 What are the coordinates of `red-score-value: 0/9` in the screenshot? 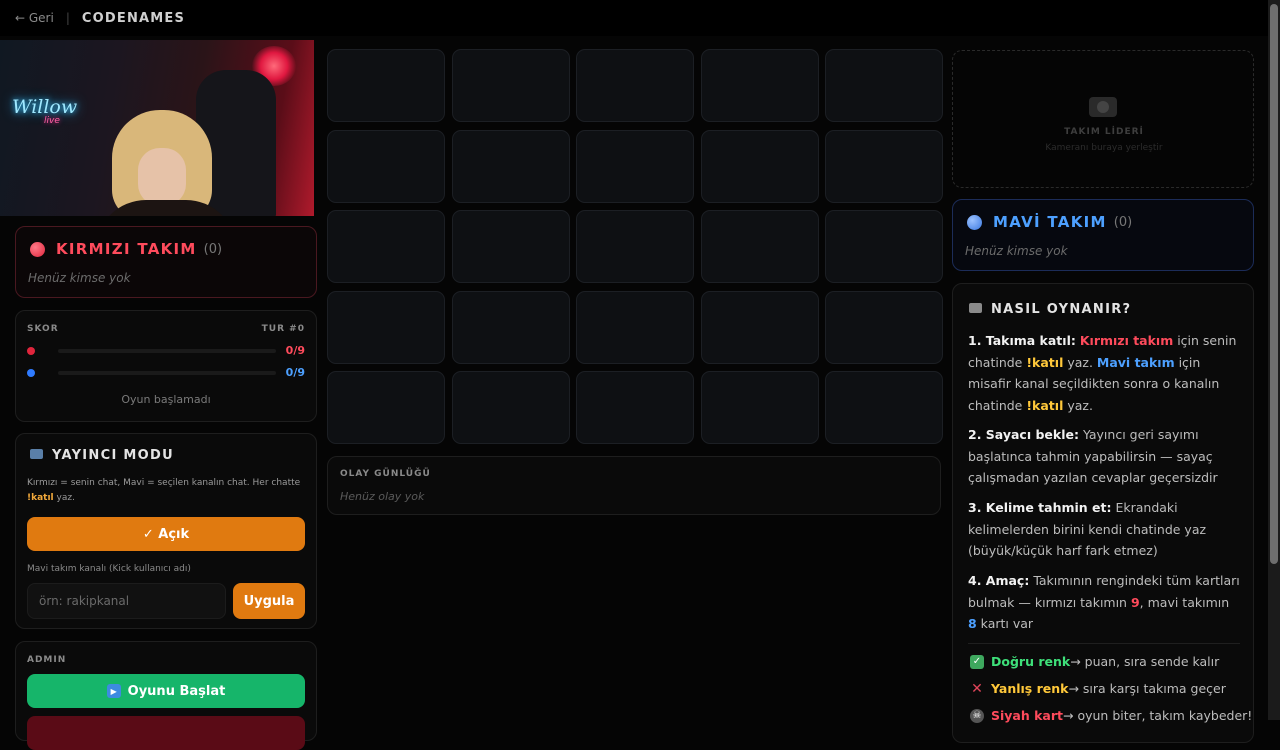 It's located at (295, 350).